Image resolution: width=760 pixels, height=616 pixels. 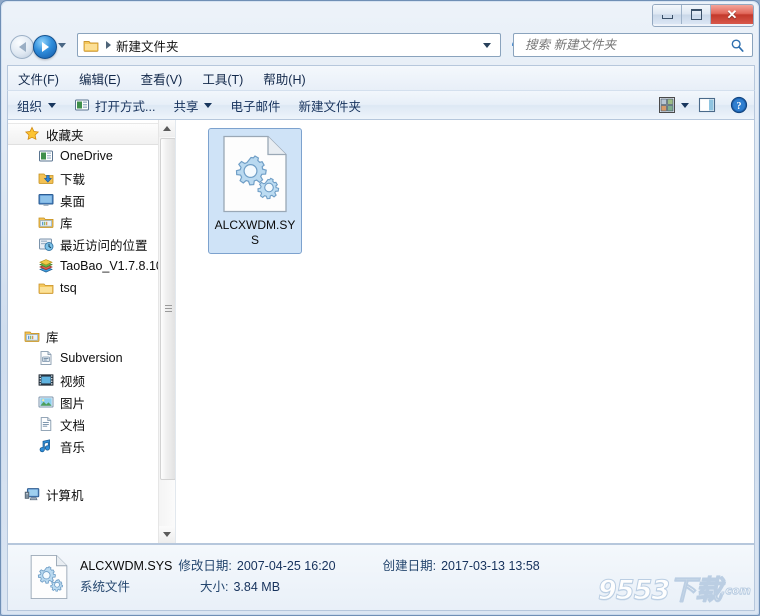 What do you see at coordinates (659, 591) in the screenshot?
I see `watermark-text: 9553下载` at bounding box center [659, 591].